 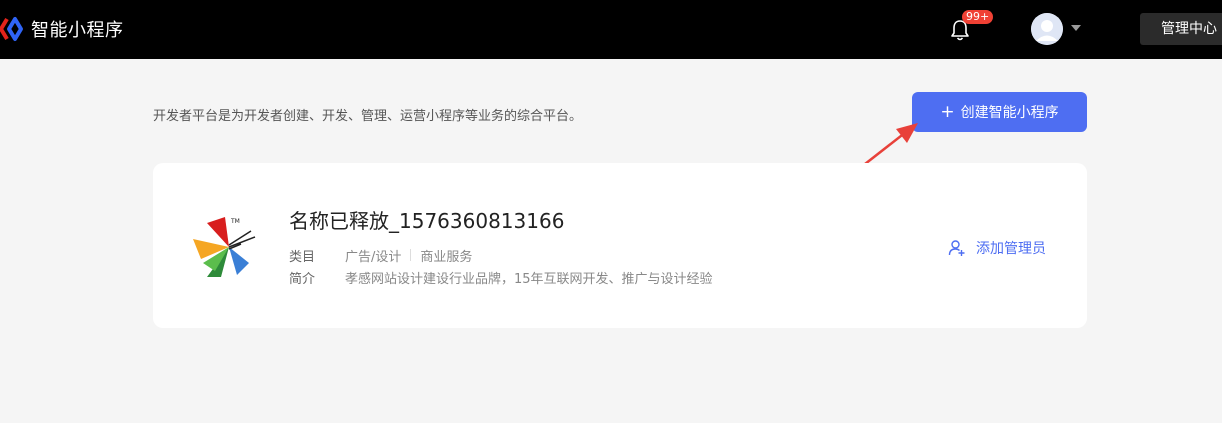 What do you see at coordinates (529, 279) in the screenshot?
I see `intro-value: 孝感网站设计建设行业品牌，15年互联网开发、推广与设计经验` at bounding box center [529, 279].